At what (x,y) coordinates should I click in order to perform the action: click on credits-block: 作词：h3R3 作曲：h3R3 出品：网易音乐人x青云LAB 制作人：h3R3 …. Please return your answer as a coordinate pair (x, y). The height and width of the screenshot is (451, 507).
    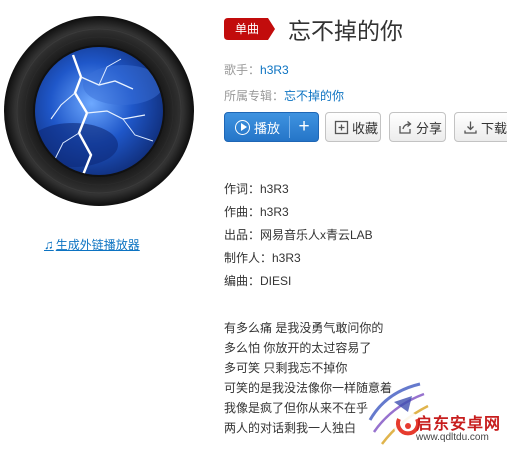
    Looking at the image, I should click on (298, 238).